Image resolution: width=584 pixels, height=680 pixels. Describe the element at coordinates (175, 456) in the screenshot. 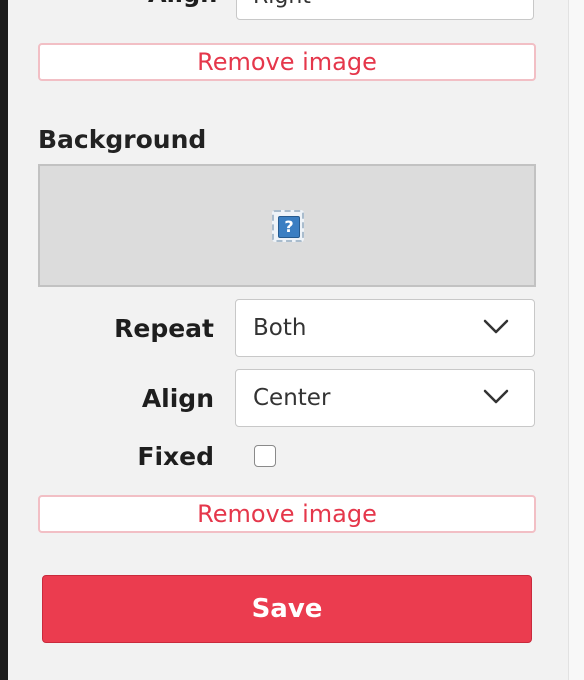

I see `fixed-label: Fixed` at that location.